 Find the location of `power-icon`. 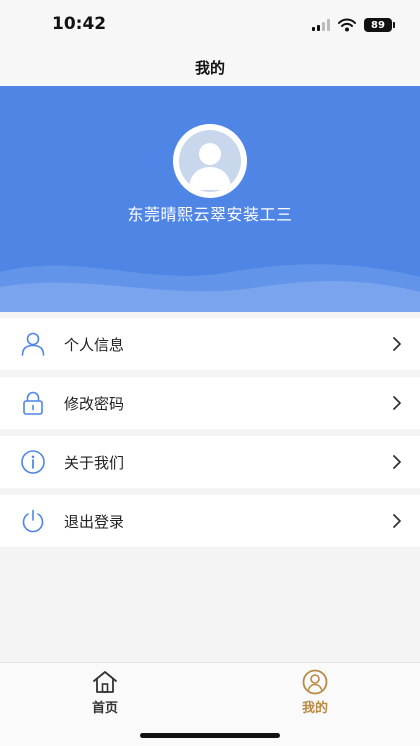

power-icon is located at coordinates (33, 521).